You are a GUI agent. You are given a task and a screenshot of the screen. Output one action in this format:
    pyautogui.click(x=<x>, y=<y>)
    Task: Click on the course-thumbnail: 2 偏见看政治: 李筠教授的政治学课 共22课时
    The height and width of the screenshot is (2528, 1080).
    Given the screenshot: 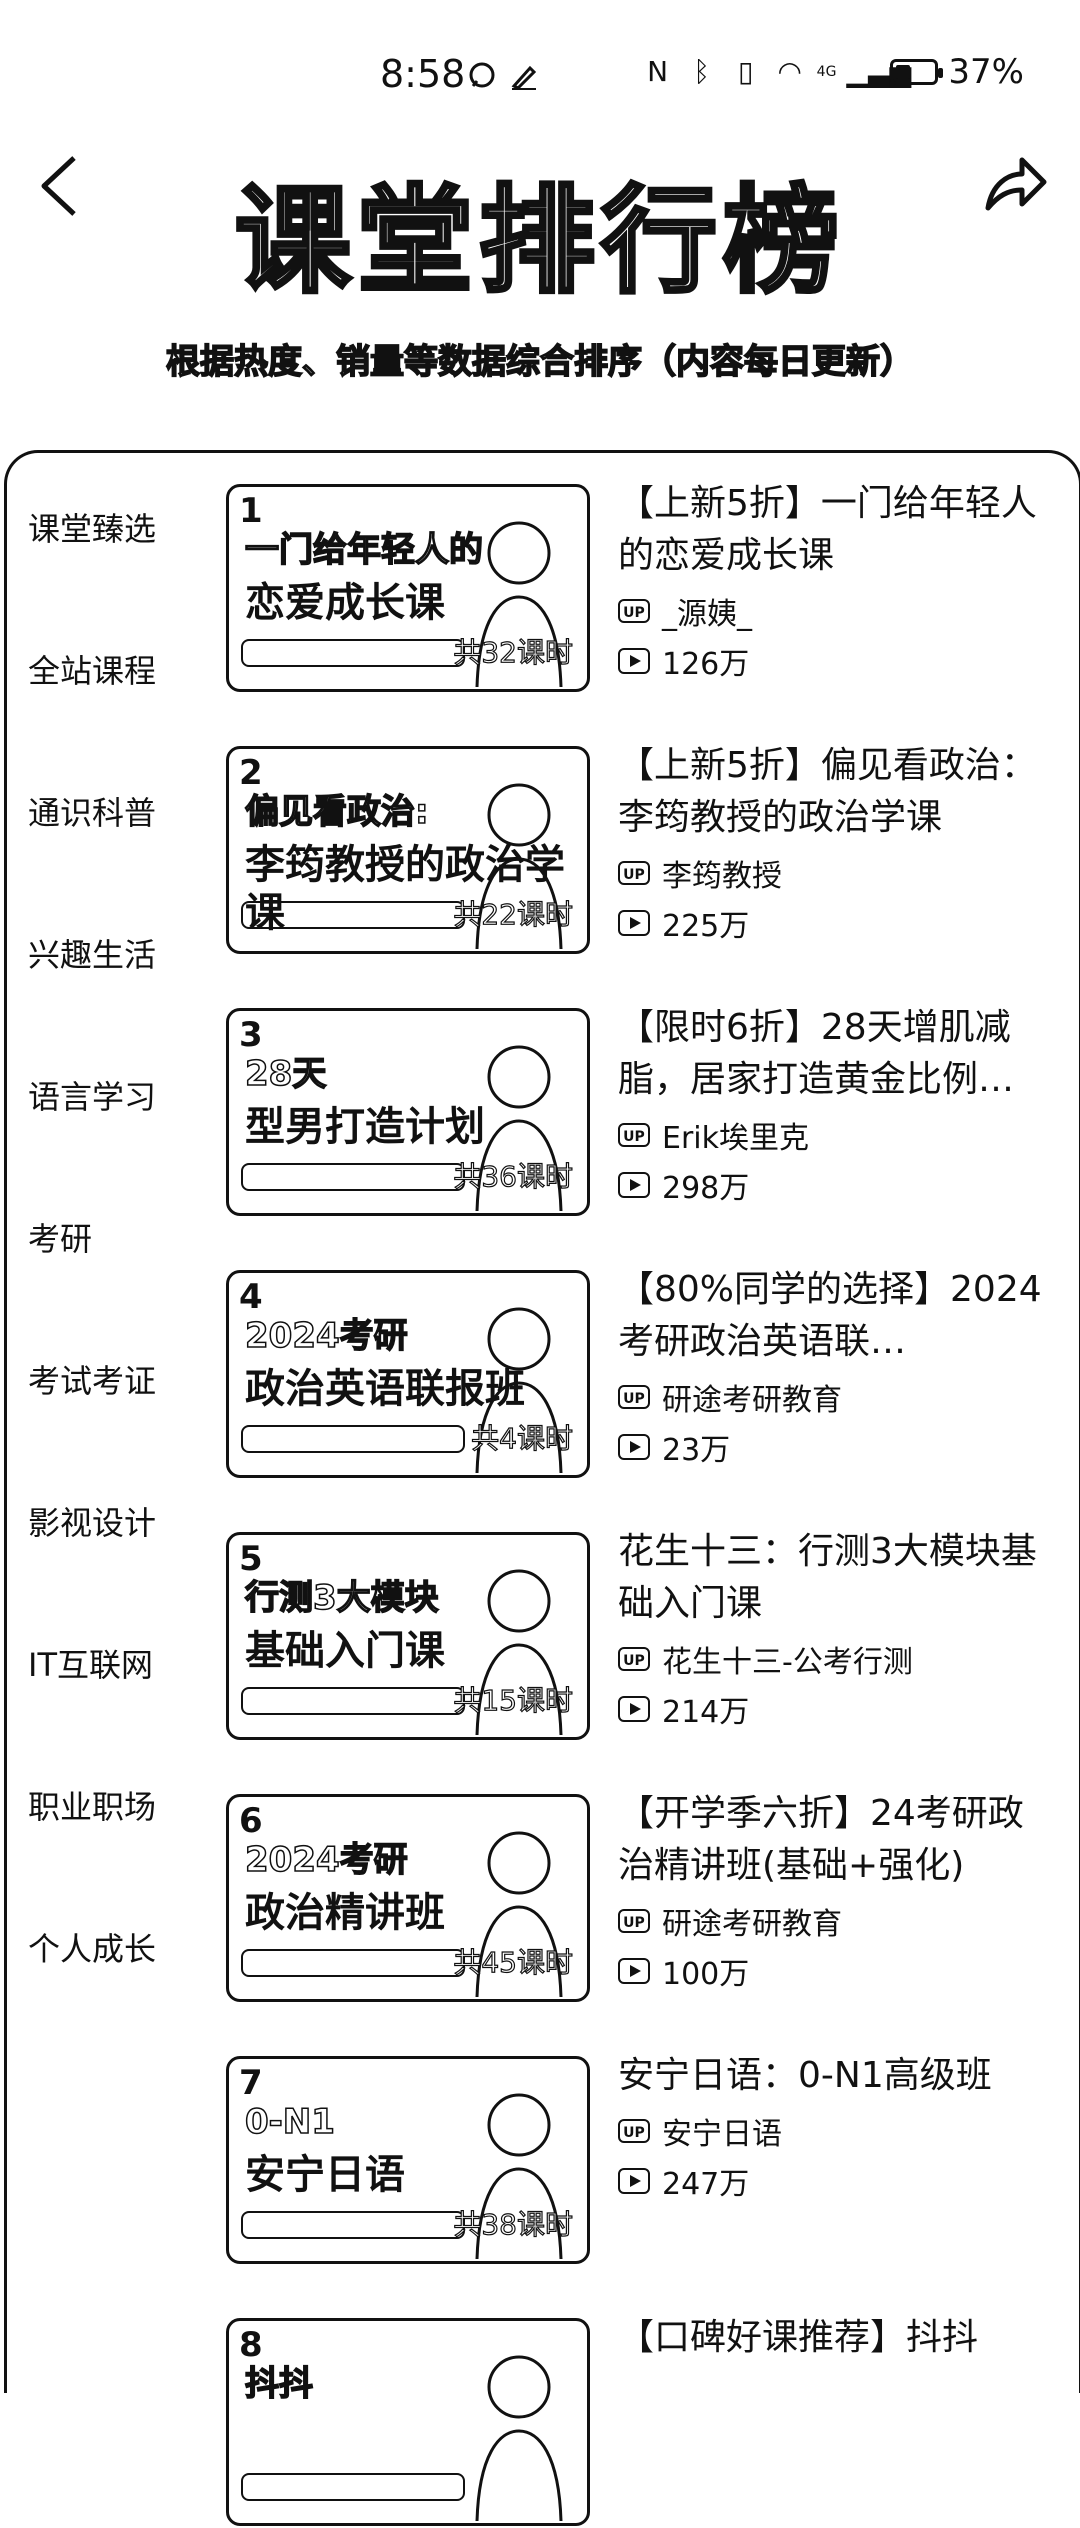 What is the action you would take?
    pyautogui.click(x=408, y=850)
    